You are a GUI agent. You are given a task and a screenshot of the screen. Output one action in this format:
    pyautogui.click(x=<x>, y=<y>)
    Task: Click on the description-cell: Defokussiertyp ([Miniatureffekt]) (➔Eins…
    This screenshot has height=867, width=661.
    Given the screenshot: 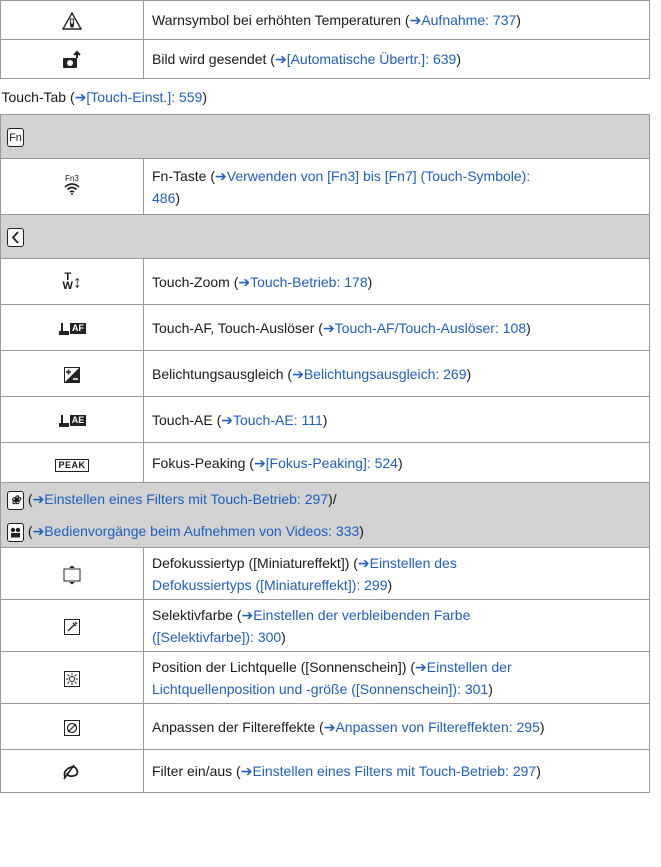 What is the action you would take?
    pyautogui.click(x=396, y=573)
    